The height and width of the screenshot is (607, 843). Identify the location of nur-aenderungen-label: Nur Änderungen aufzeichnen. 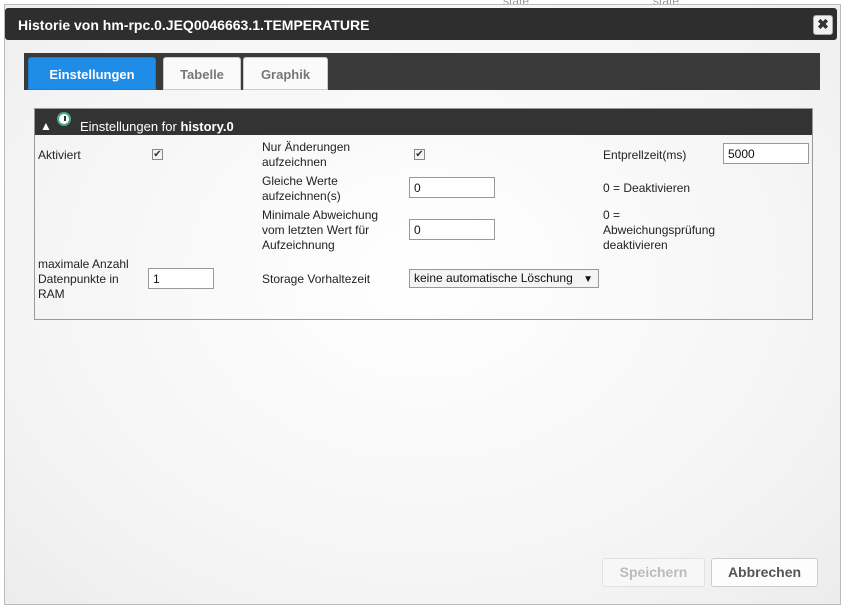
(306, 154).